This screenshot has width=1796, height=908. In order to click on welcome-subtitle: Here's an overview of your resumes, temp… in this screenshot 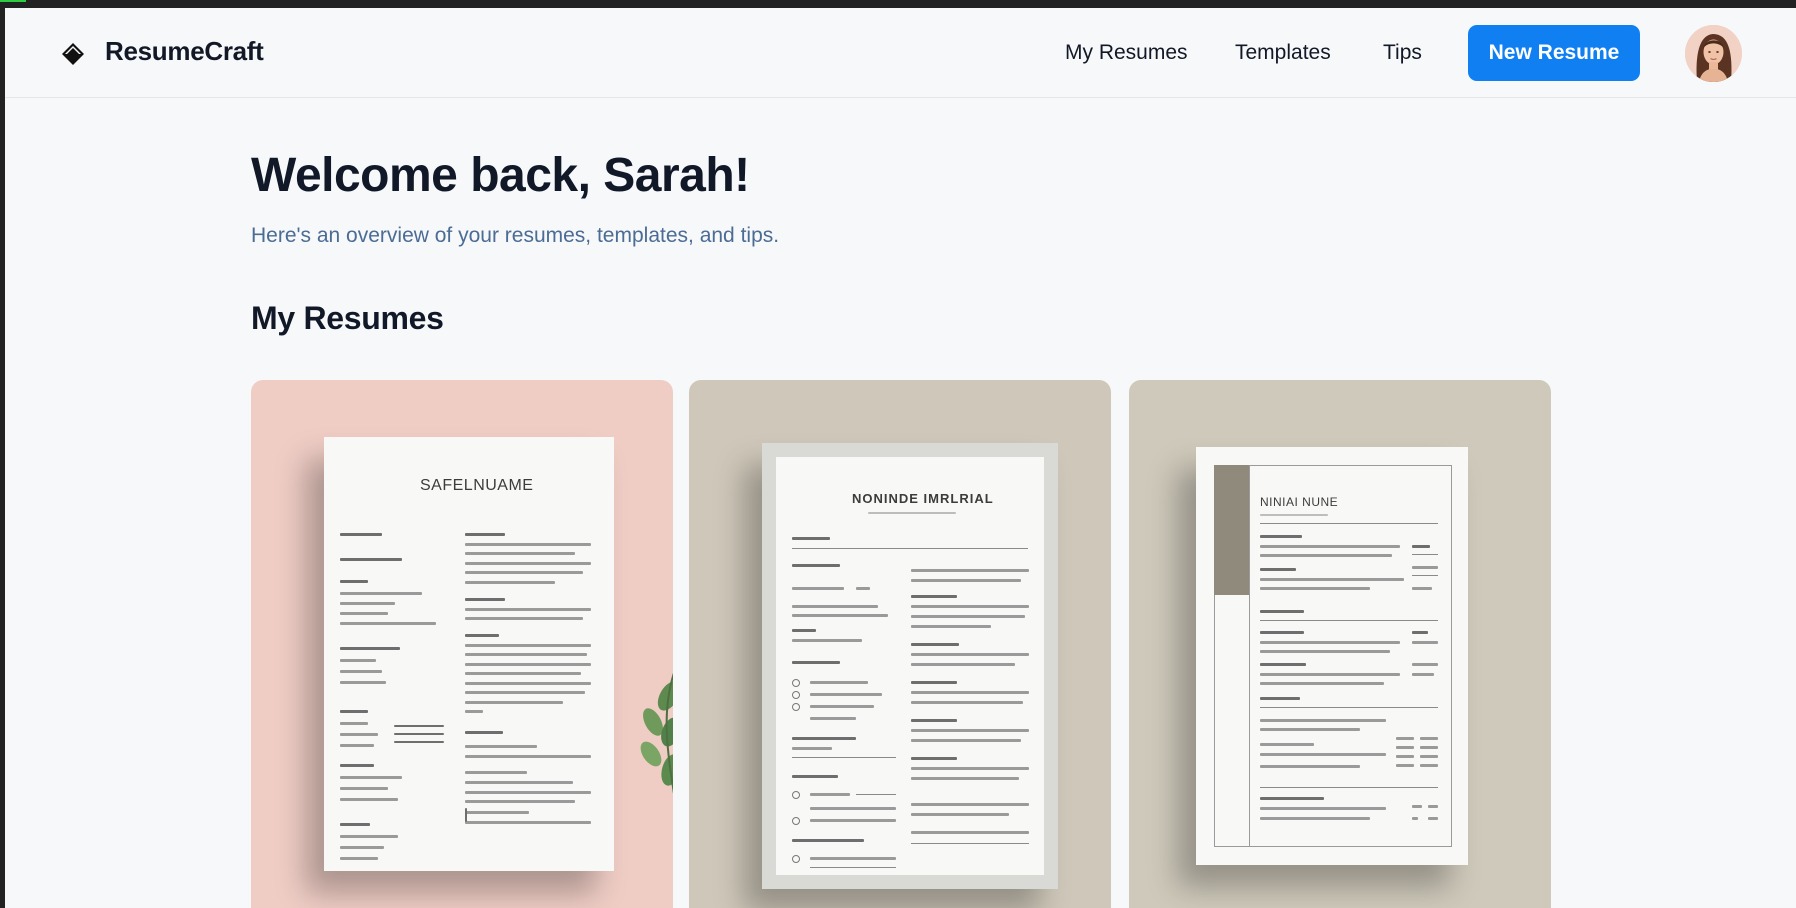, I will do `click(515, 235)`.